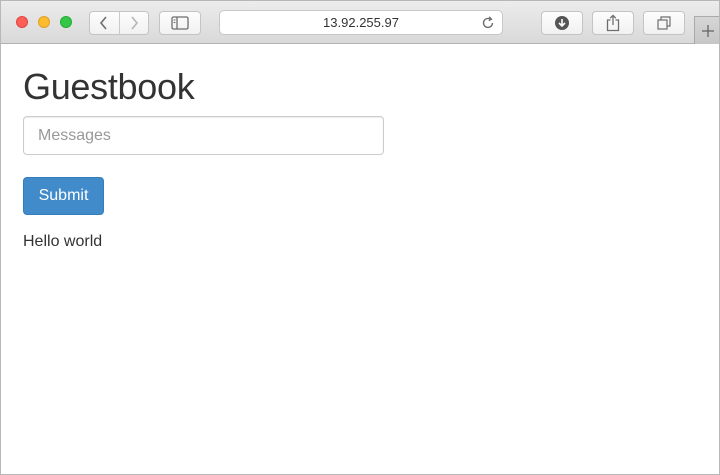 The width and height of the screenshot is (720, 475). I want to click on show-tabs-button, so click(664, 23).